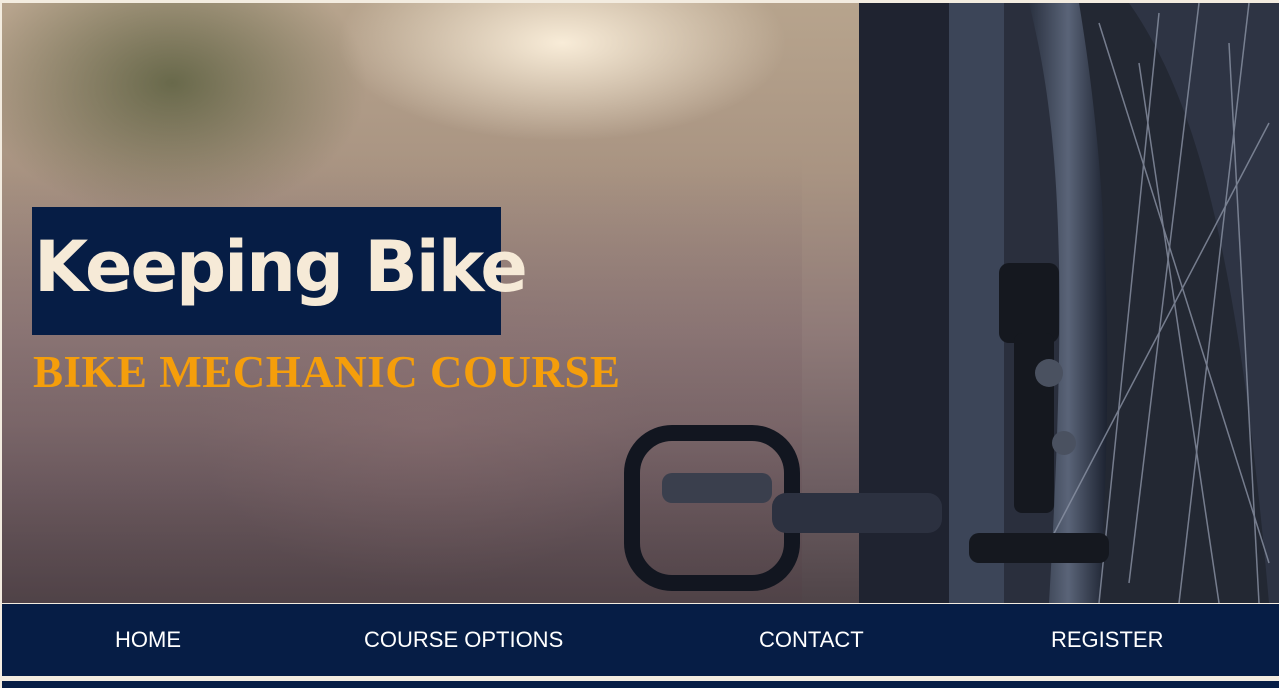  I want to click on main-navigation: HOME COURSE OPTIONS CONTACT REGISTER, so click(640, 640).